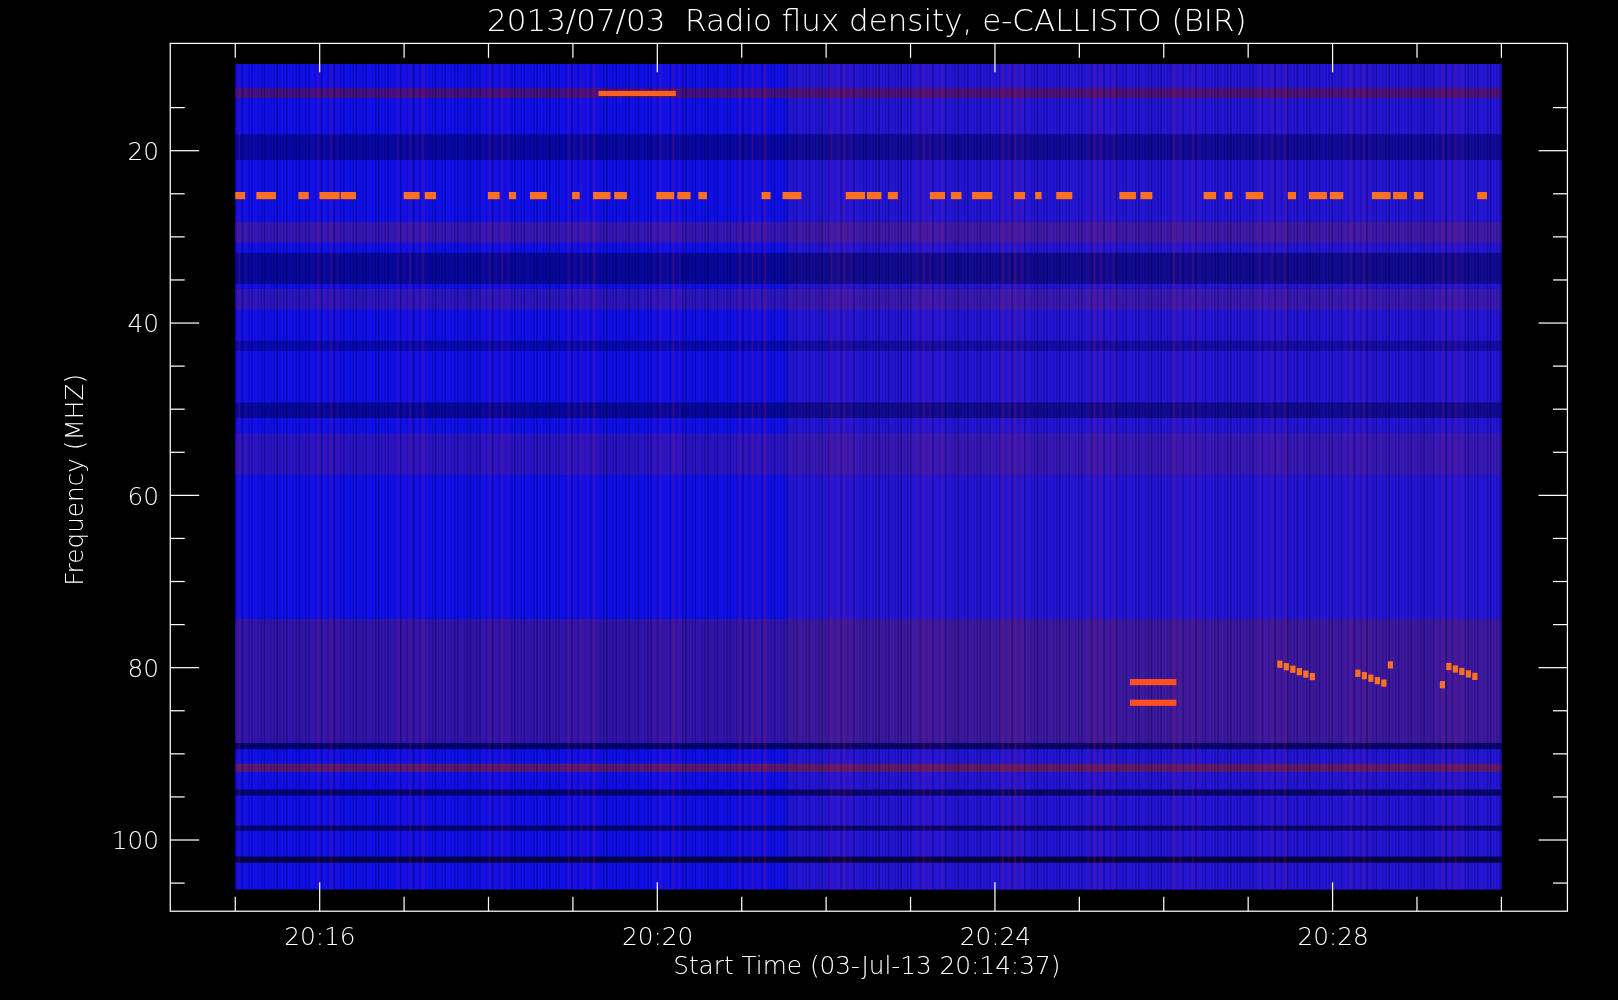 This screenshot has width=1618, height=1000. Describe the element at coordinates (143, 324) in the screenshot. I see `y-tick-label: 40` at that location.